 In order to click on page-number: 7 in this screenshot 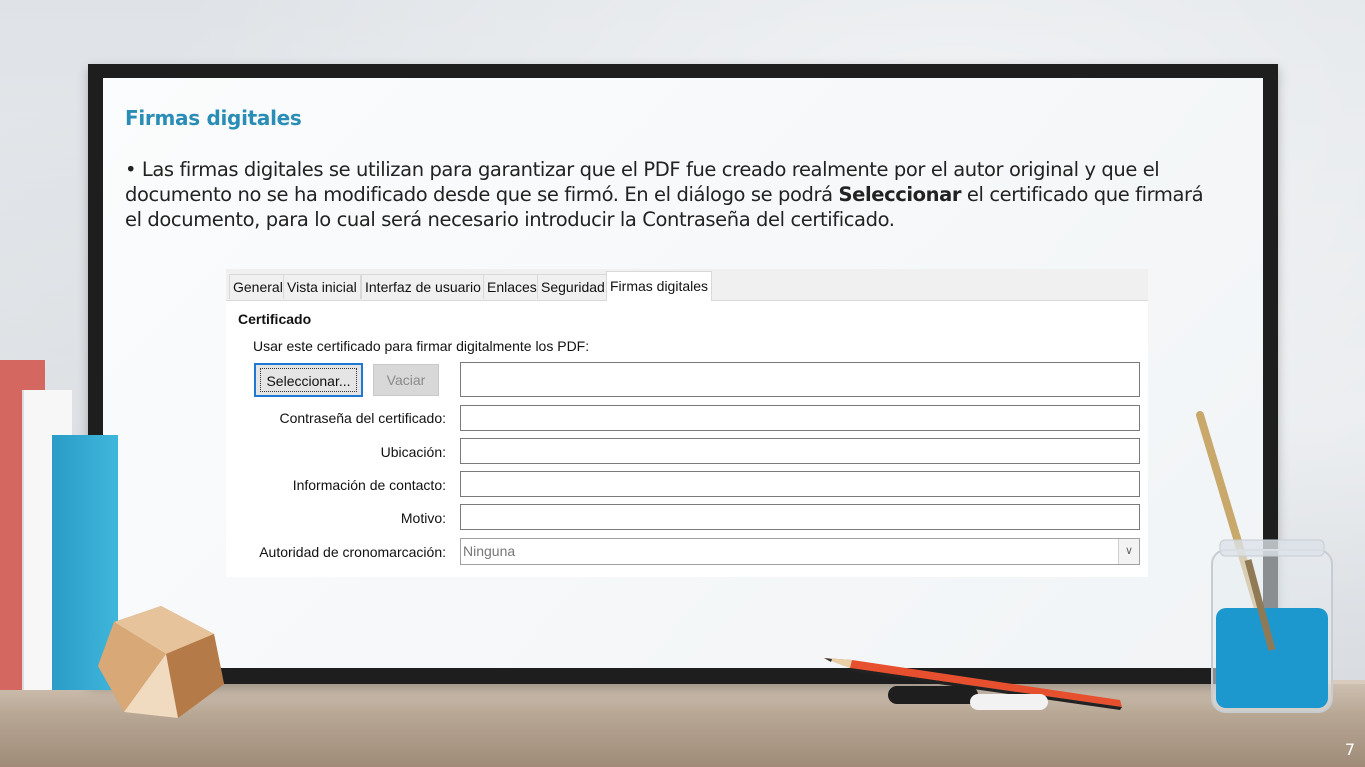, I will do `click(1349, 749)`.